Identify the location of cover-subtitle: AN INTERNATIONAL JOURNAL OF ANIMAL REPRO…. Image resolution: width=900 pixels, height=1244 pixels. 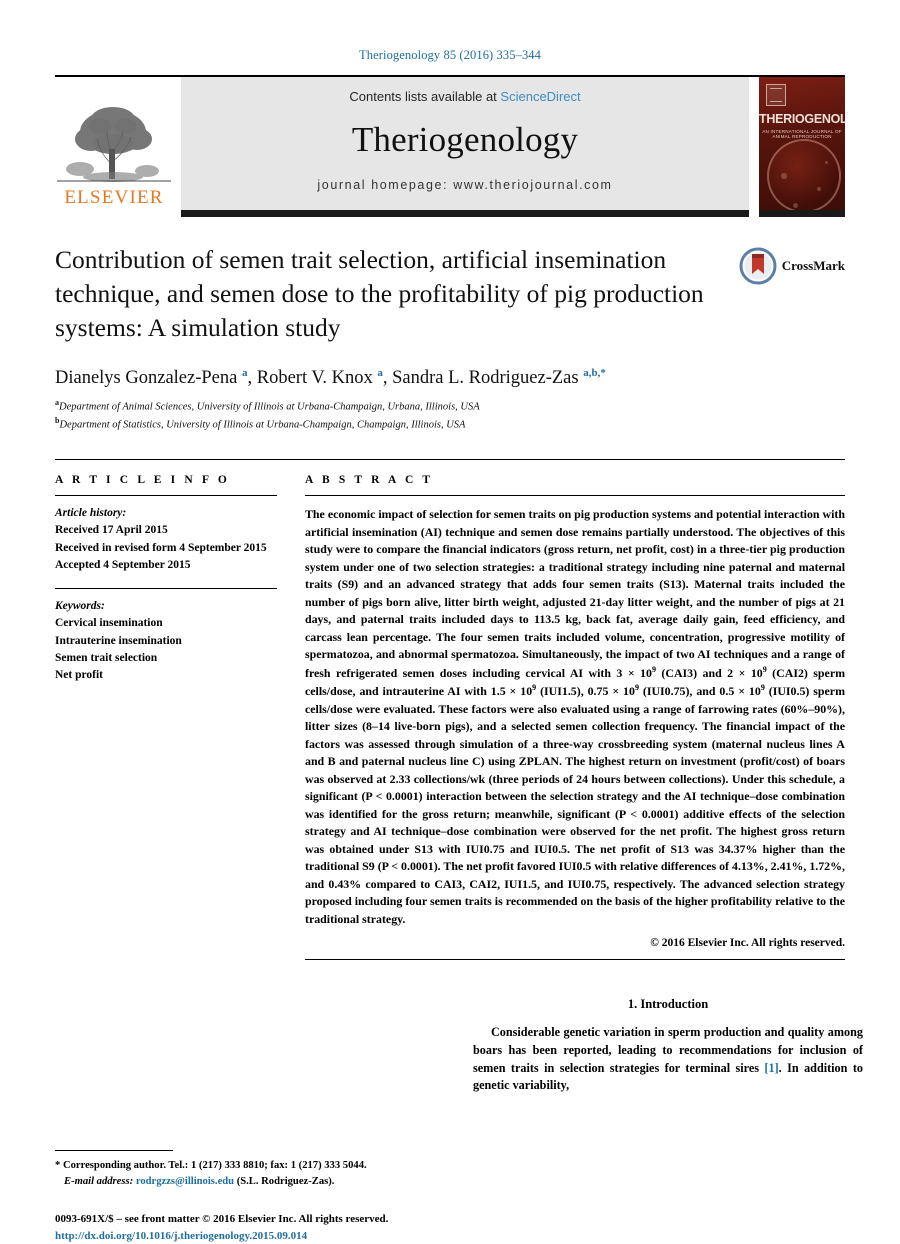
(802, 134).